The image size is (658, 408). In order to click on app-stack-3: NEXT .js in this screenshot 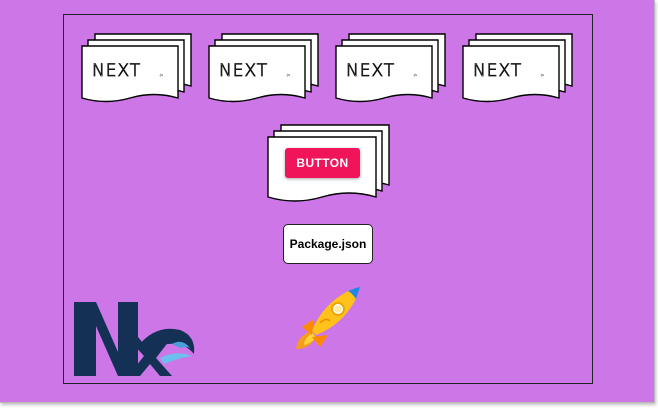, I will do `click(390, 69)`.